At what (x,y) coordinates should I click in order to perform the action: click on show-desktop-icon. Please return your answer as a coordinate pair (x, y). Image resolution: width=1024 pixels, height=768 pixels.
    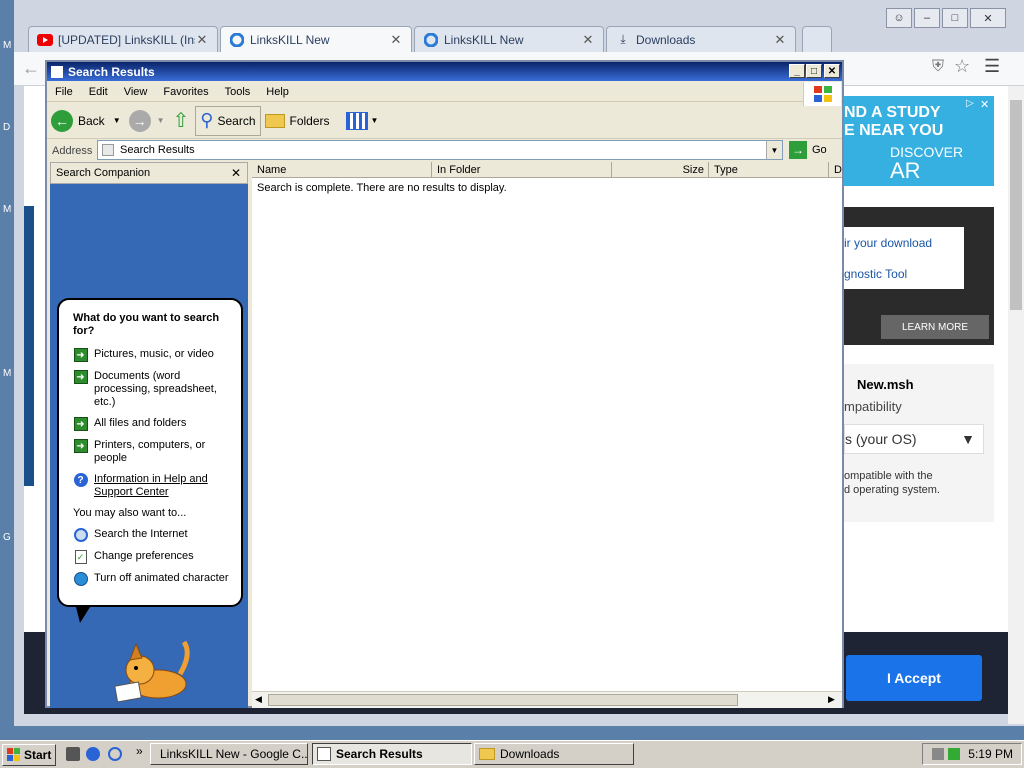
    Looking at the image, I should click on (73, 754).